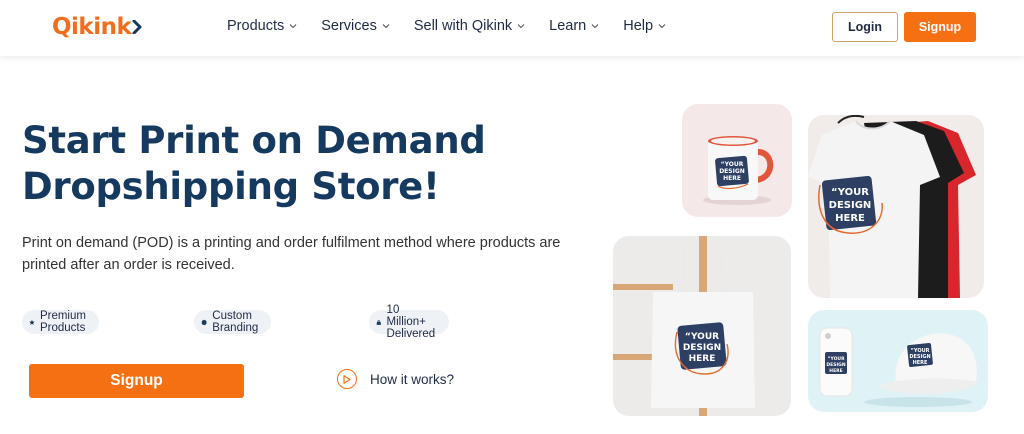 This screenshot has height=434, width=1024. What do you see at coordinates (235, 322) in the screenshot?
I see `badge-label: Custom Branding` at bounding box center [235, 322].